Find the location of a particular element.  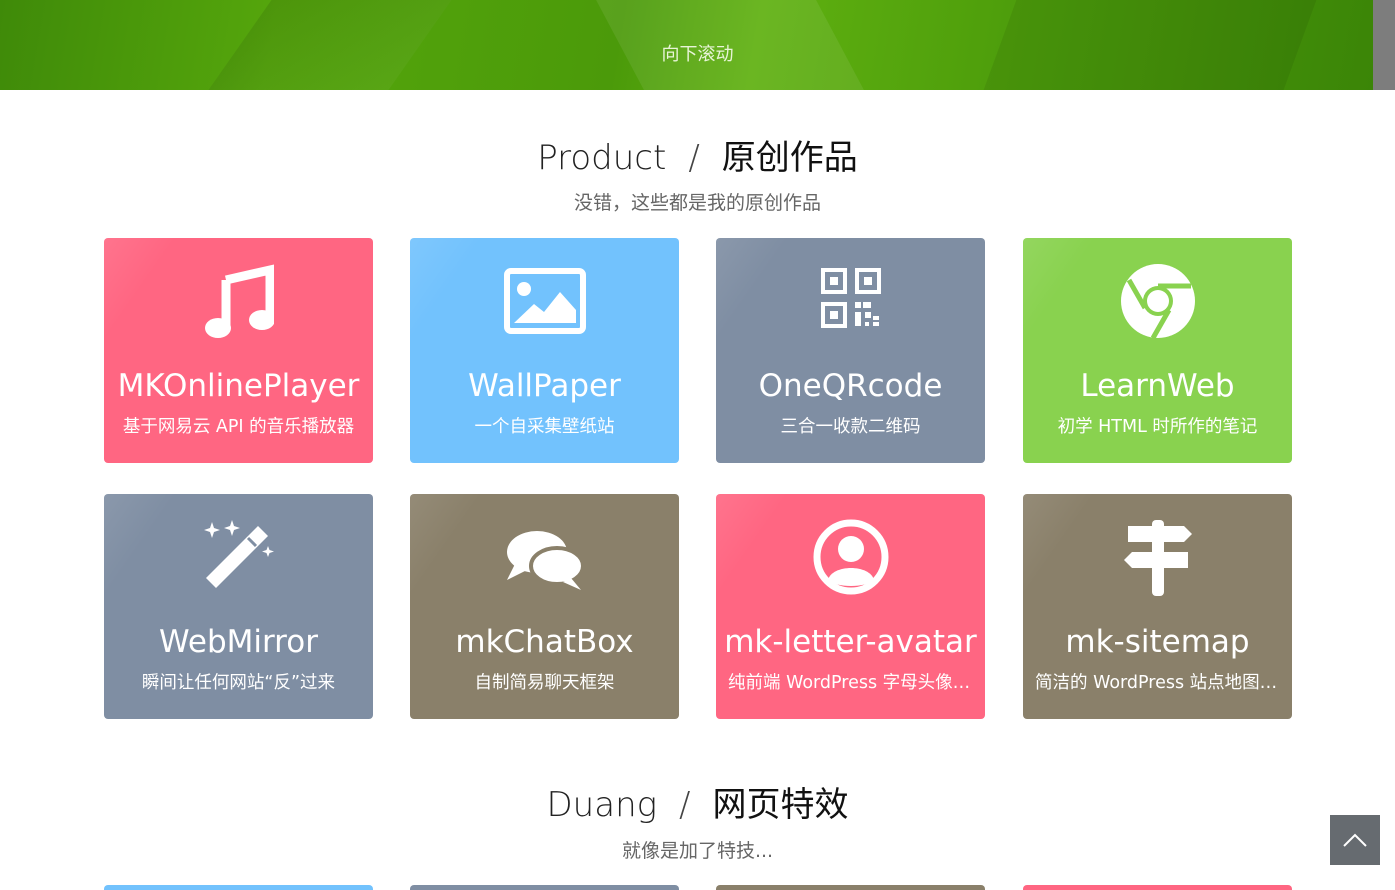

section-title-cn: 原创作品 is located at coordinates (789, 158).